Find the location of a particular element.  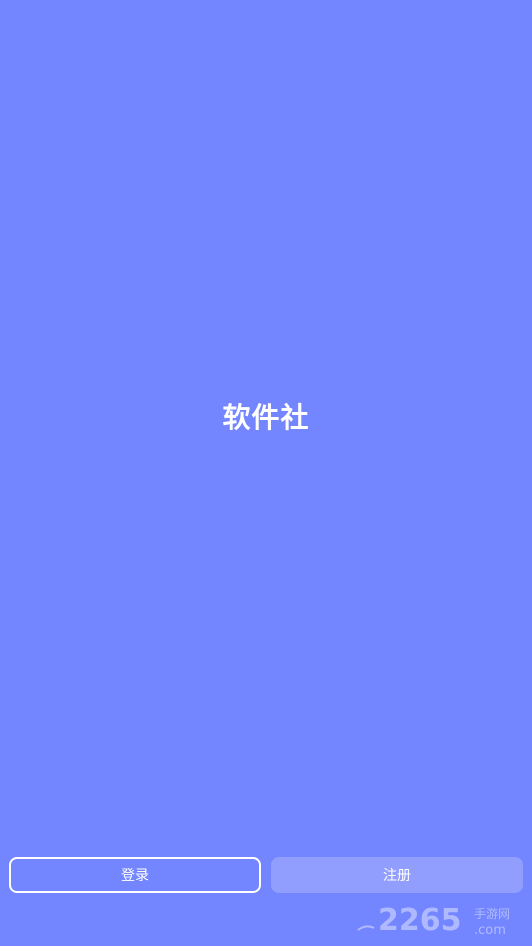

register-button-label: 注册 is located at coordinates (397, 876).